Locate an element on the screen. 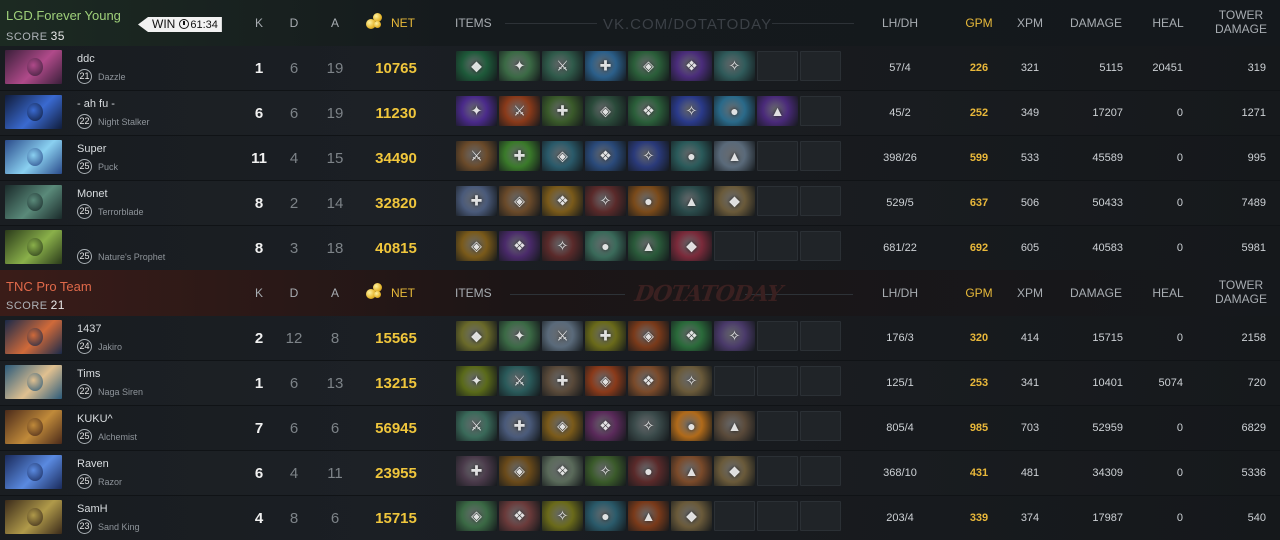 Image resolution: width=1280 pixels, height=540 pixels. player-name: - ah fu - is located at coordinates (96, 104).